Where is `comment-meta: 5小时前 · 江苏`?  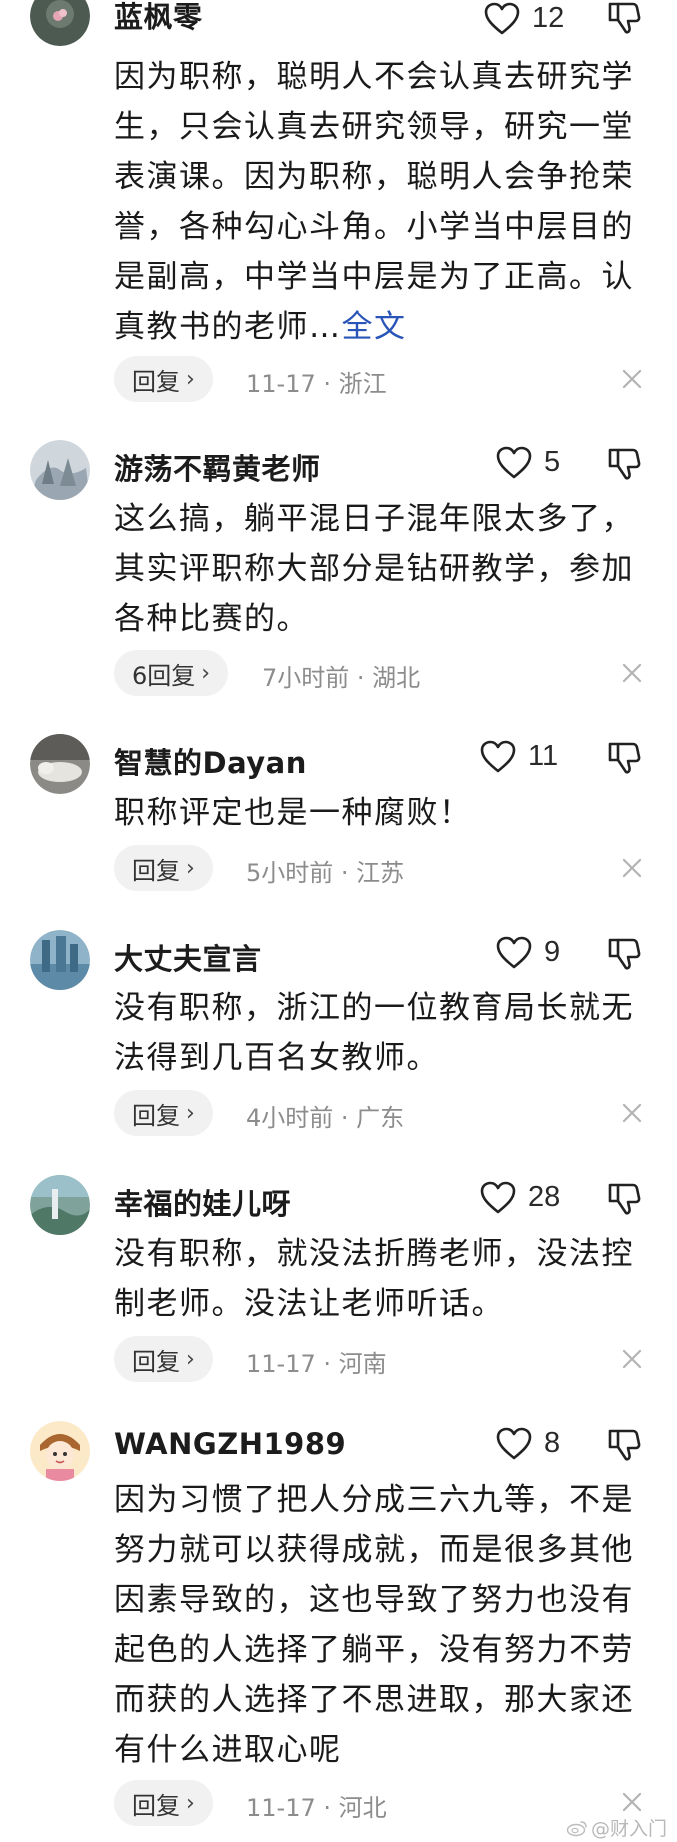
comment-meta: 5小时前 · 江苏 is located at coordinates (325, 873).